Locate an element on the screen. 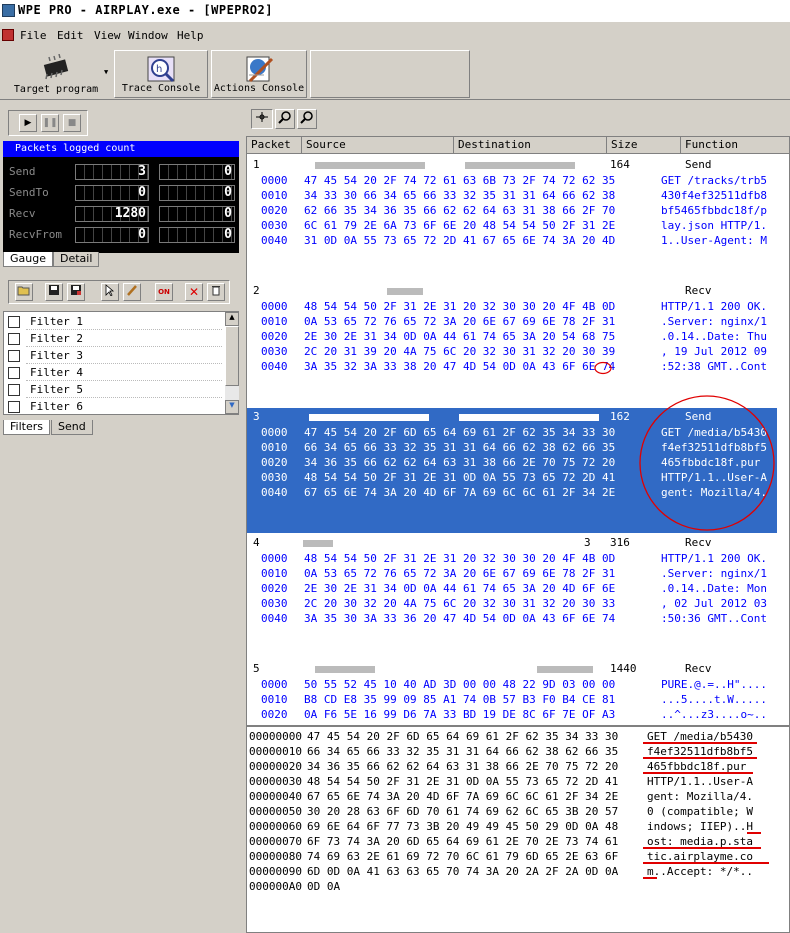 Image resolution: width=790 pixels, height=933 pixels. packet-header: 1 164 Send is located at coordinates (512, 164).